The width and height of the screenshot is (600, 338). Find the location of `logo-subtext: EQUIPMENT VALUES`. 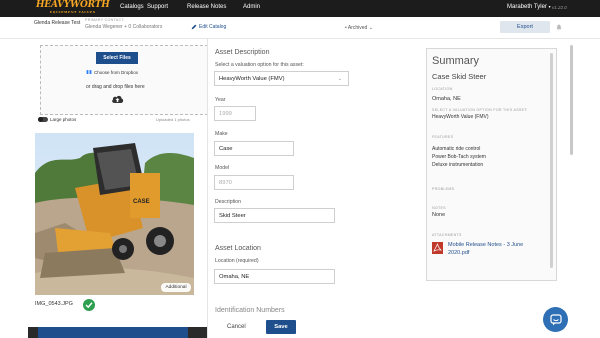

logo-subtext: EQUIPMENT VALUES is located at coordinates (72, 12).